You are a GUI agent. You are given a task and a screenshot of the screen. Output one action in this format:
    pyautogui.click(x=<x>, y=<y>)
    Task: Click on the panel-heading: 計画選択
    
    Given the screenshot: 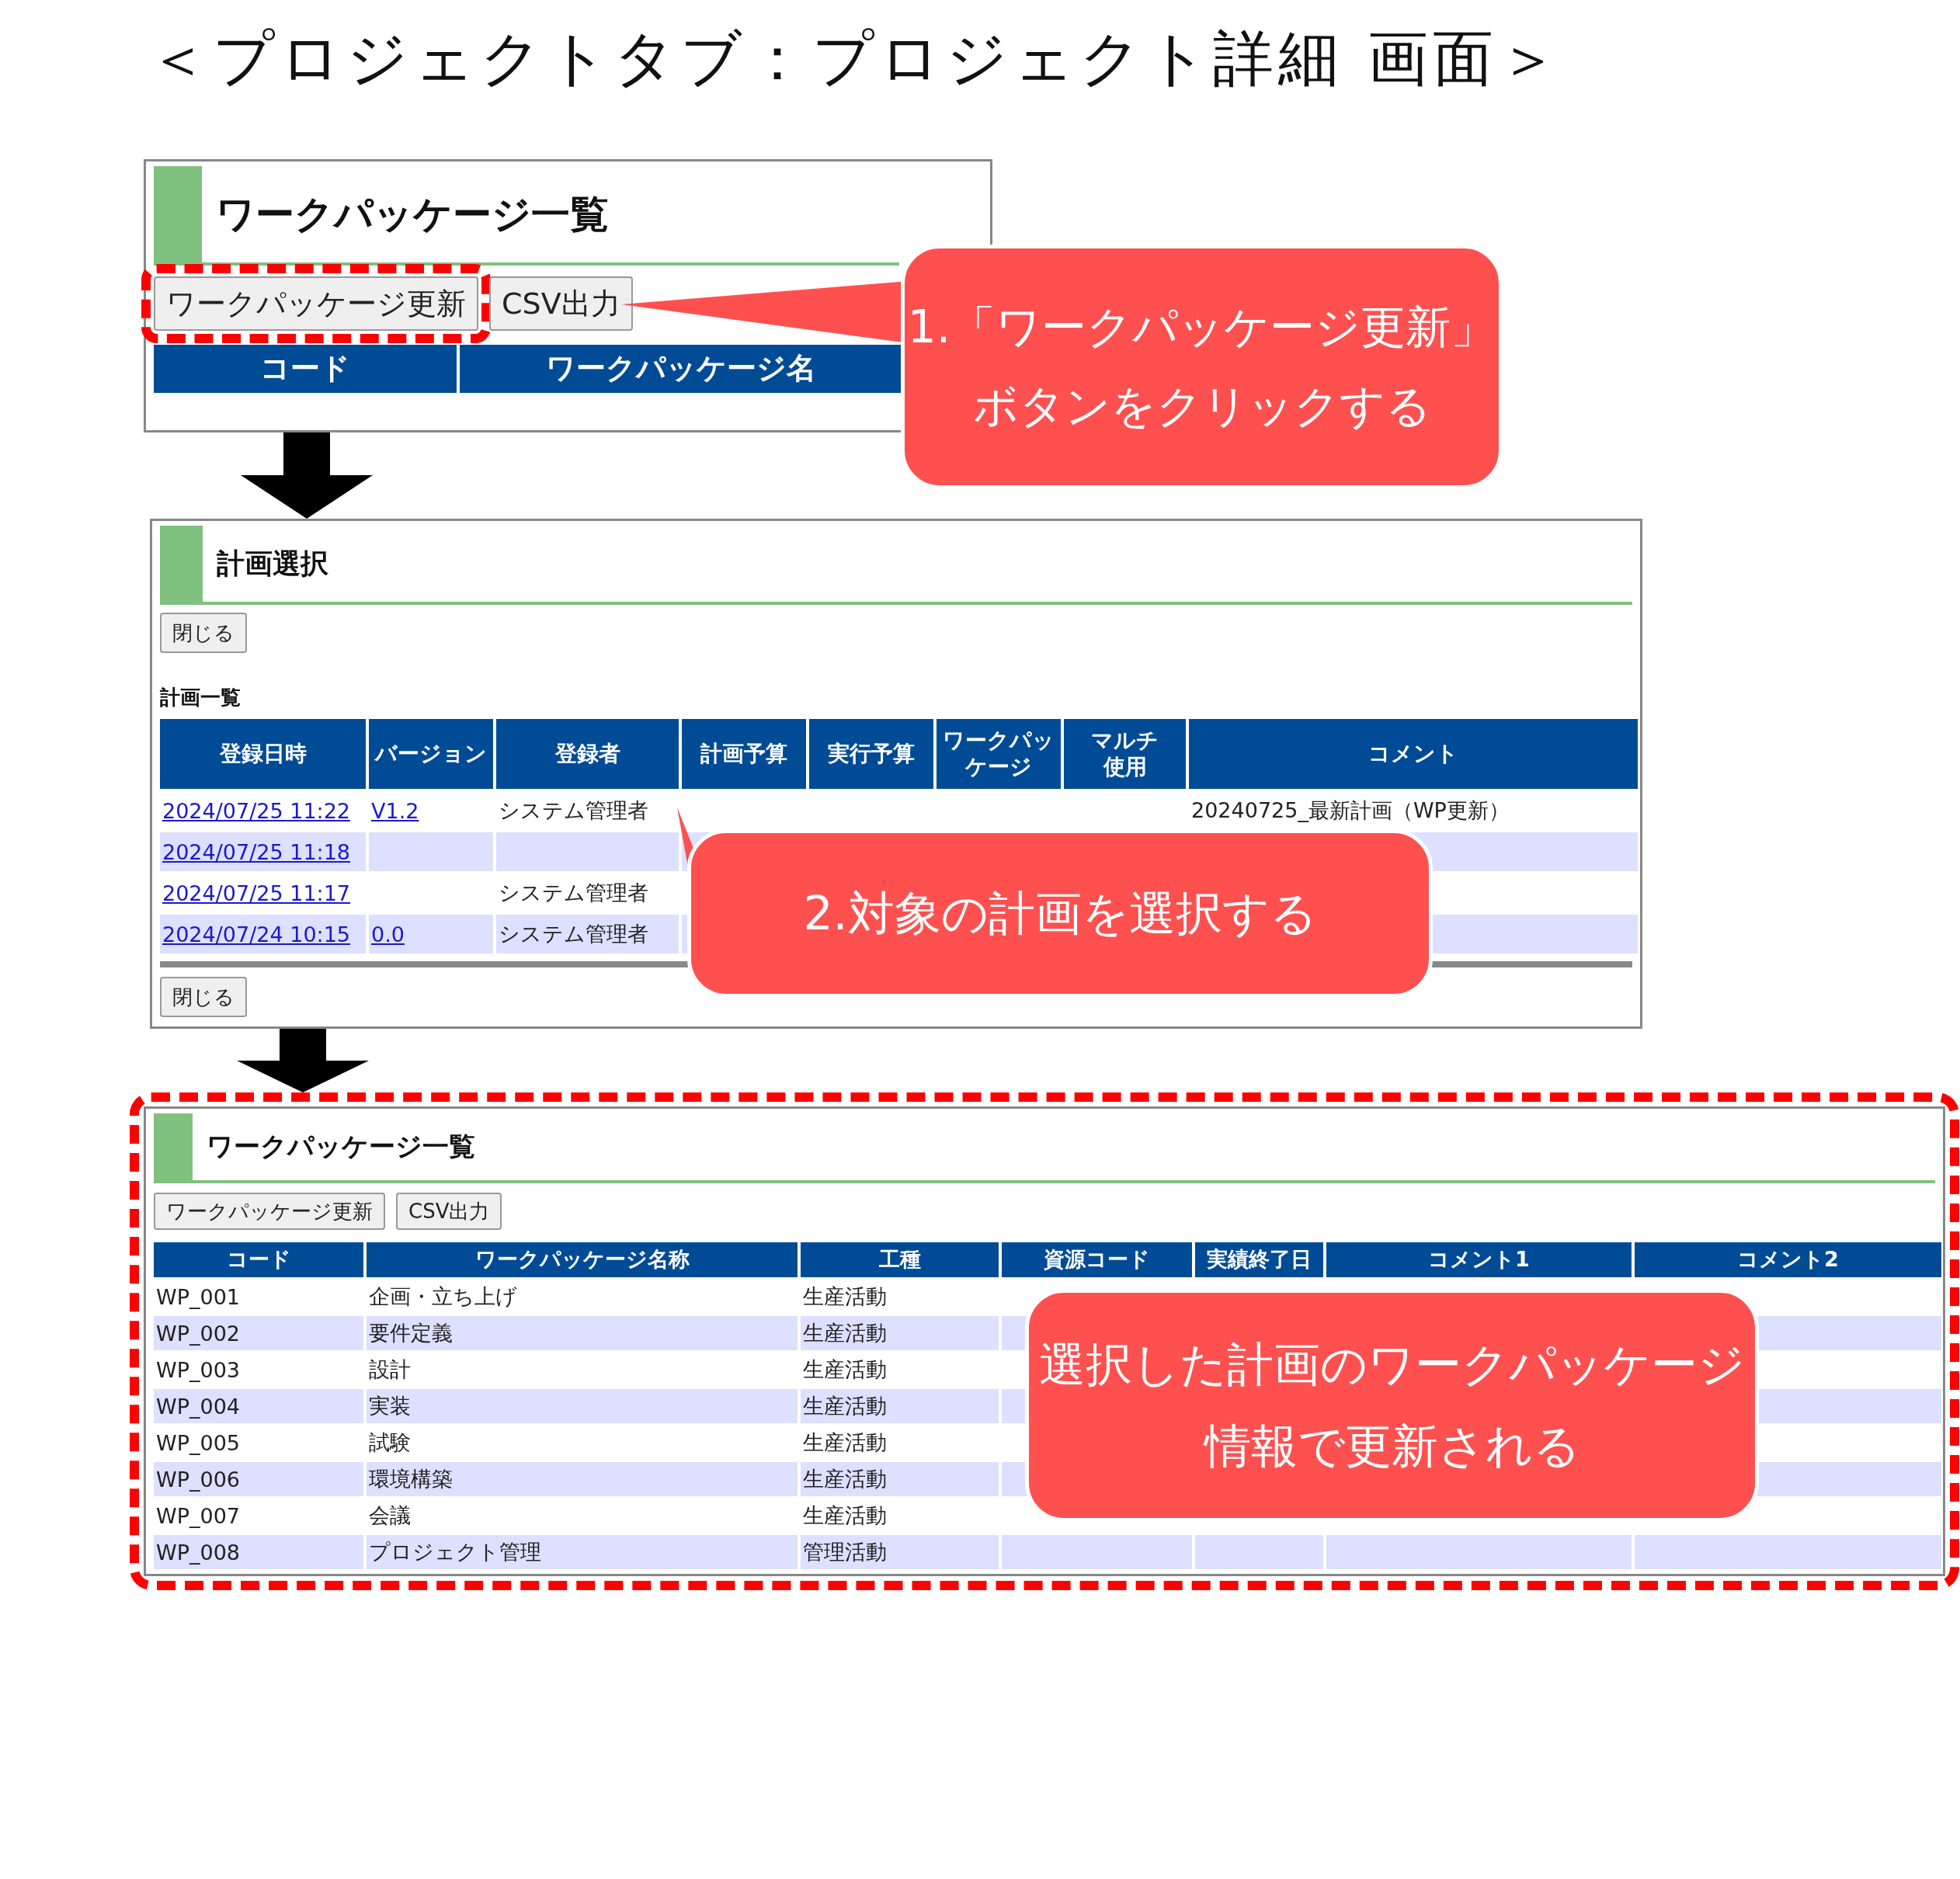 What is the action you would take?
    pyautogui.click(x=272, y=563)
    